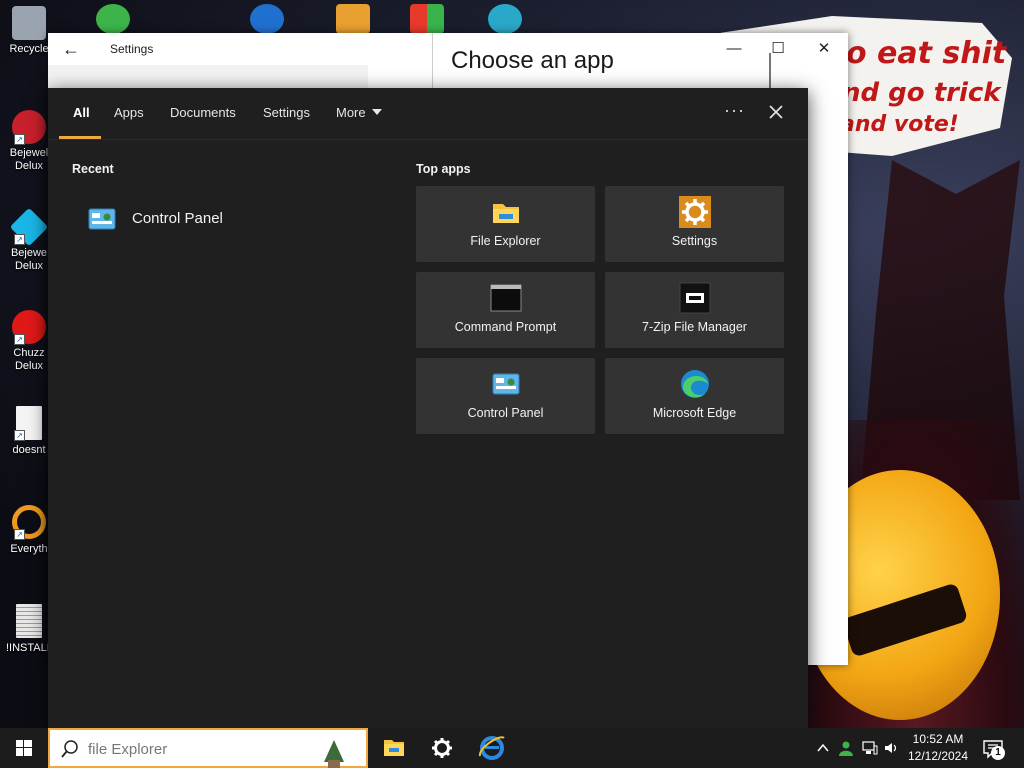 This screenshot has height=768, width=1024. I want to click on choose-app-title: Choose an app, so click(532, 60).